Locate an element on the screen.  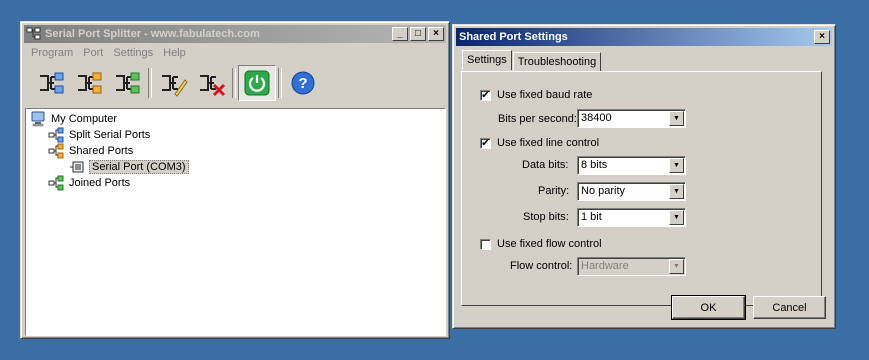
select-value: 8 bits is located at coordinates (594, 165).